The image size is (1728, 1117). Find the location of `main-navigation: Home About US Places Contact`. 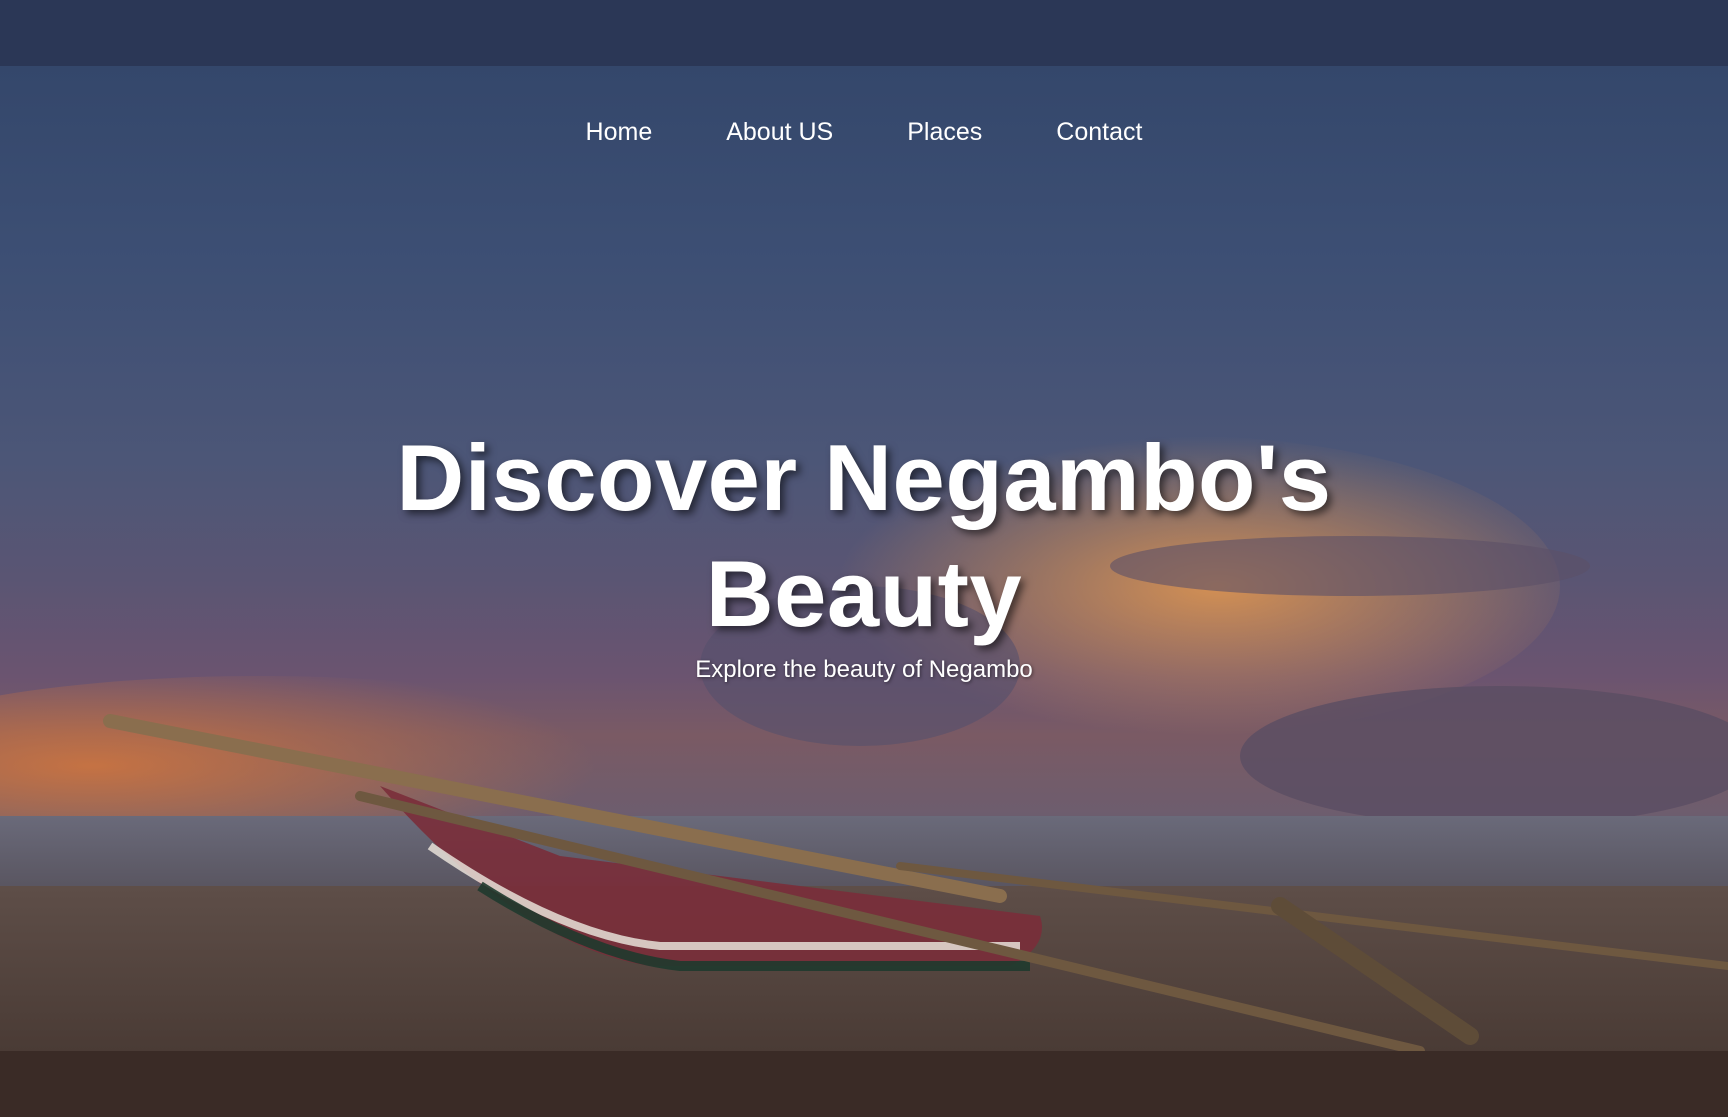

main-navigation: Home About US Places Contact is located at coordinates (864, 132).